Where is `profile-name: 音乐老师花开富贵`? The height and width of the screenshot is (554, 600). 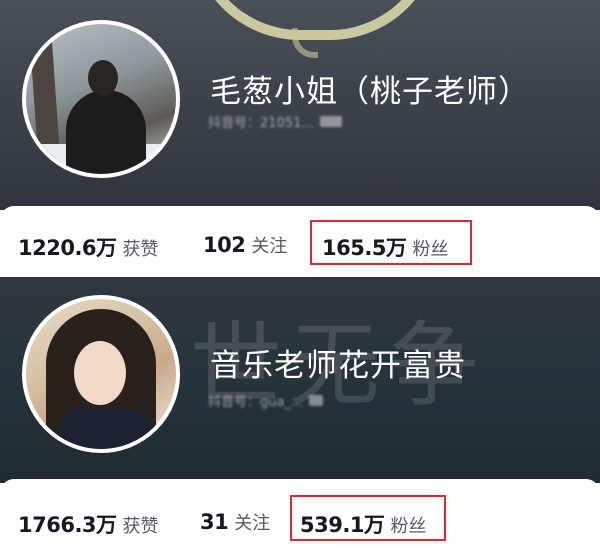 profile-name: 音乐老师花开富贵 is located at coordinates (338, 366).